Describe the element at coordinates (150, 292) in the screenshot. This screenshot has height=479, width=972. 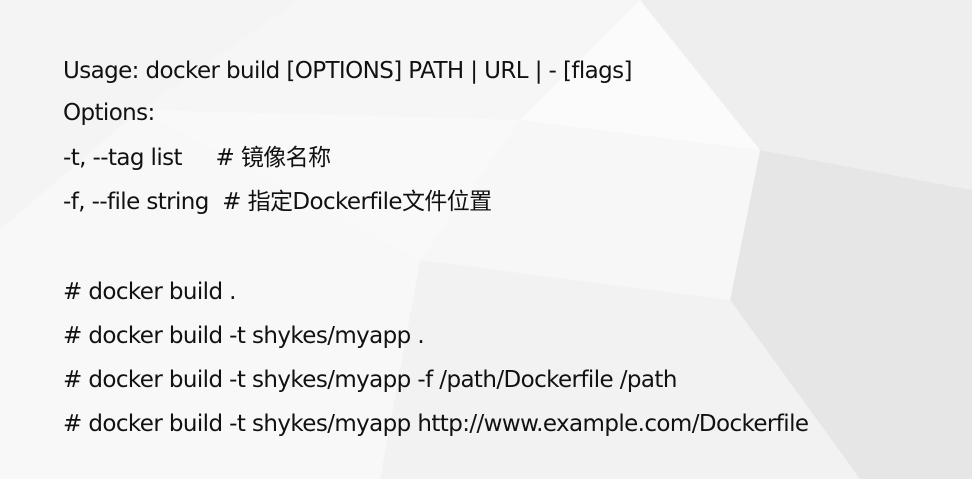
I see `example-command: # docker build .` at that location.